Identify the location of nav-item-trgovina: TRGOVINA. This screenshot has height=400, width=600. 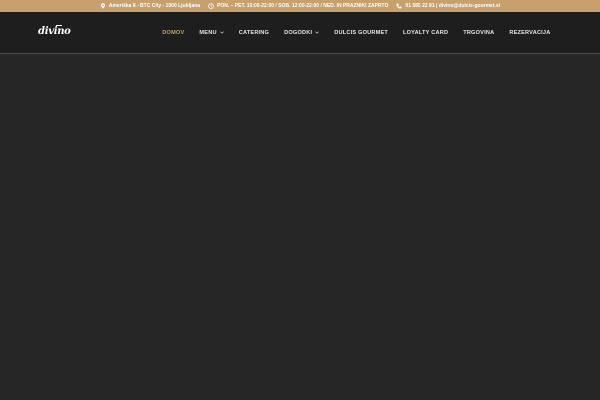
(479, 33).